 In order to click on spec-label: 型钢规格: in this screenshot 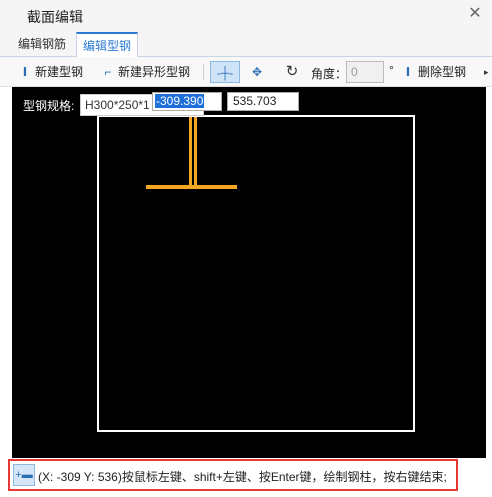, I will do `click(49, 106)`.